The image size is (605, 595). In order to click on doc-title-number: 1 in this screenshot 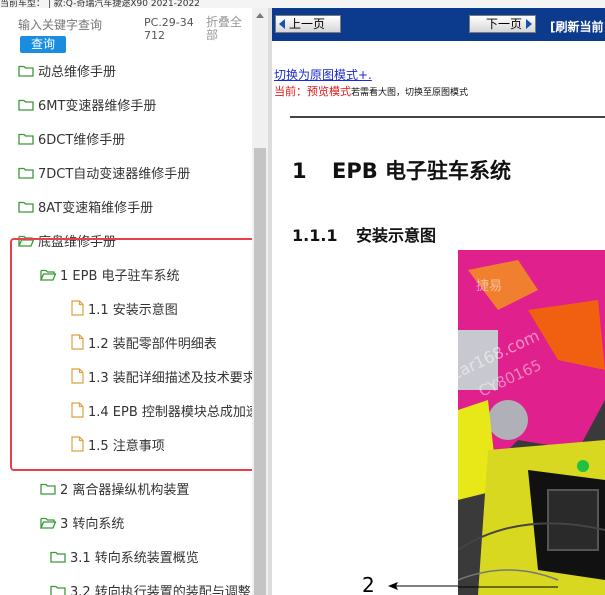, I will do `click(299, 171)`.